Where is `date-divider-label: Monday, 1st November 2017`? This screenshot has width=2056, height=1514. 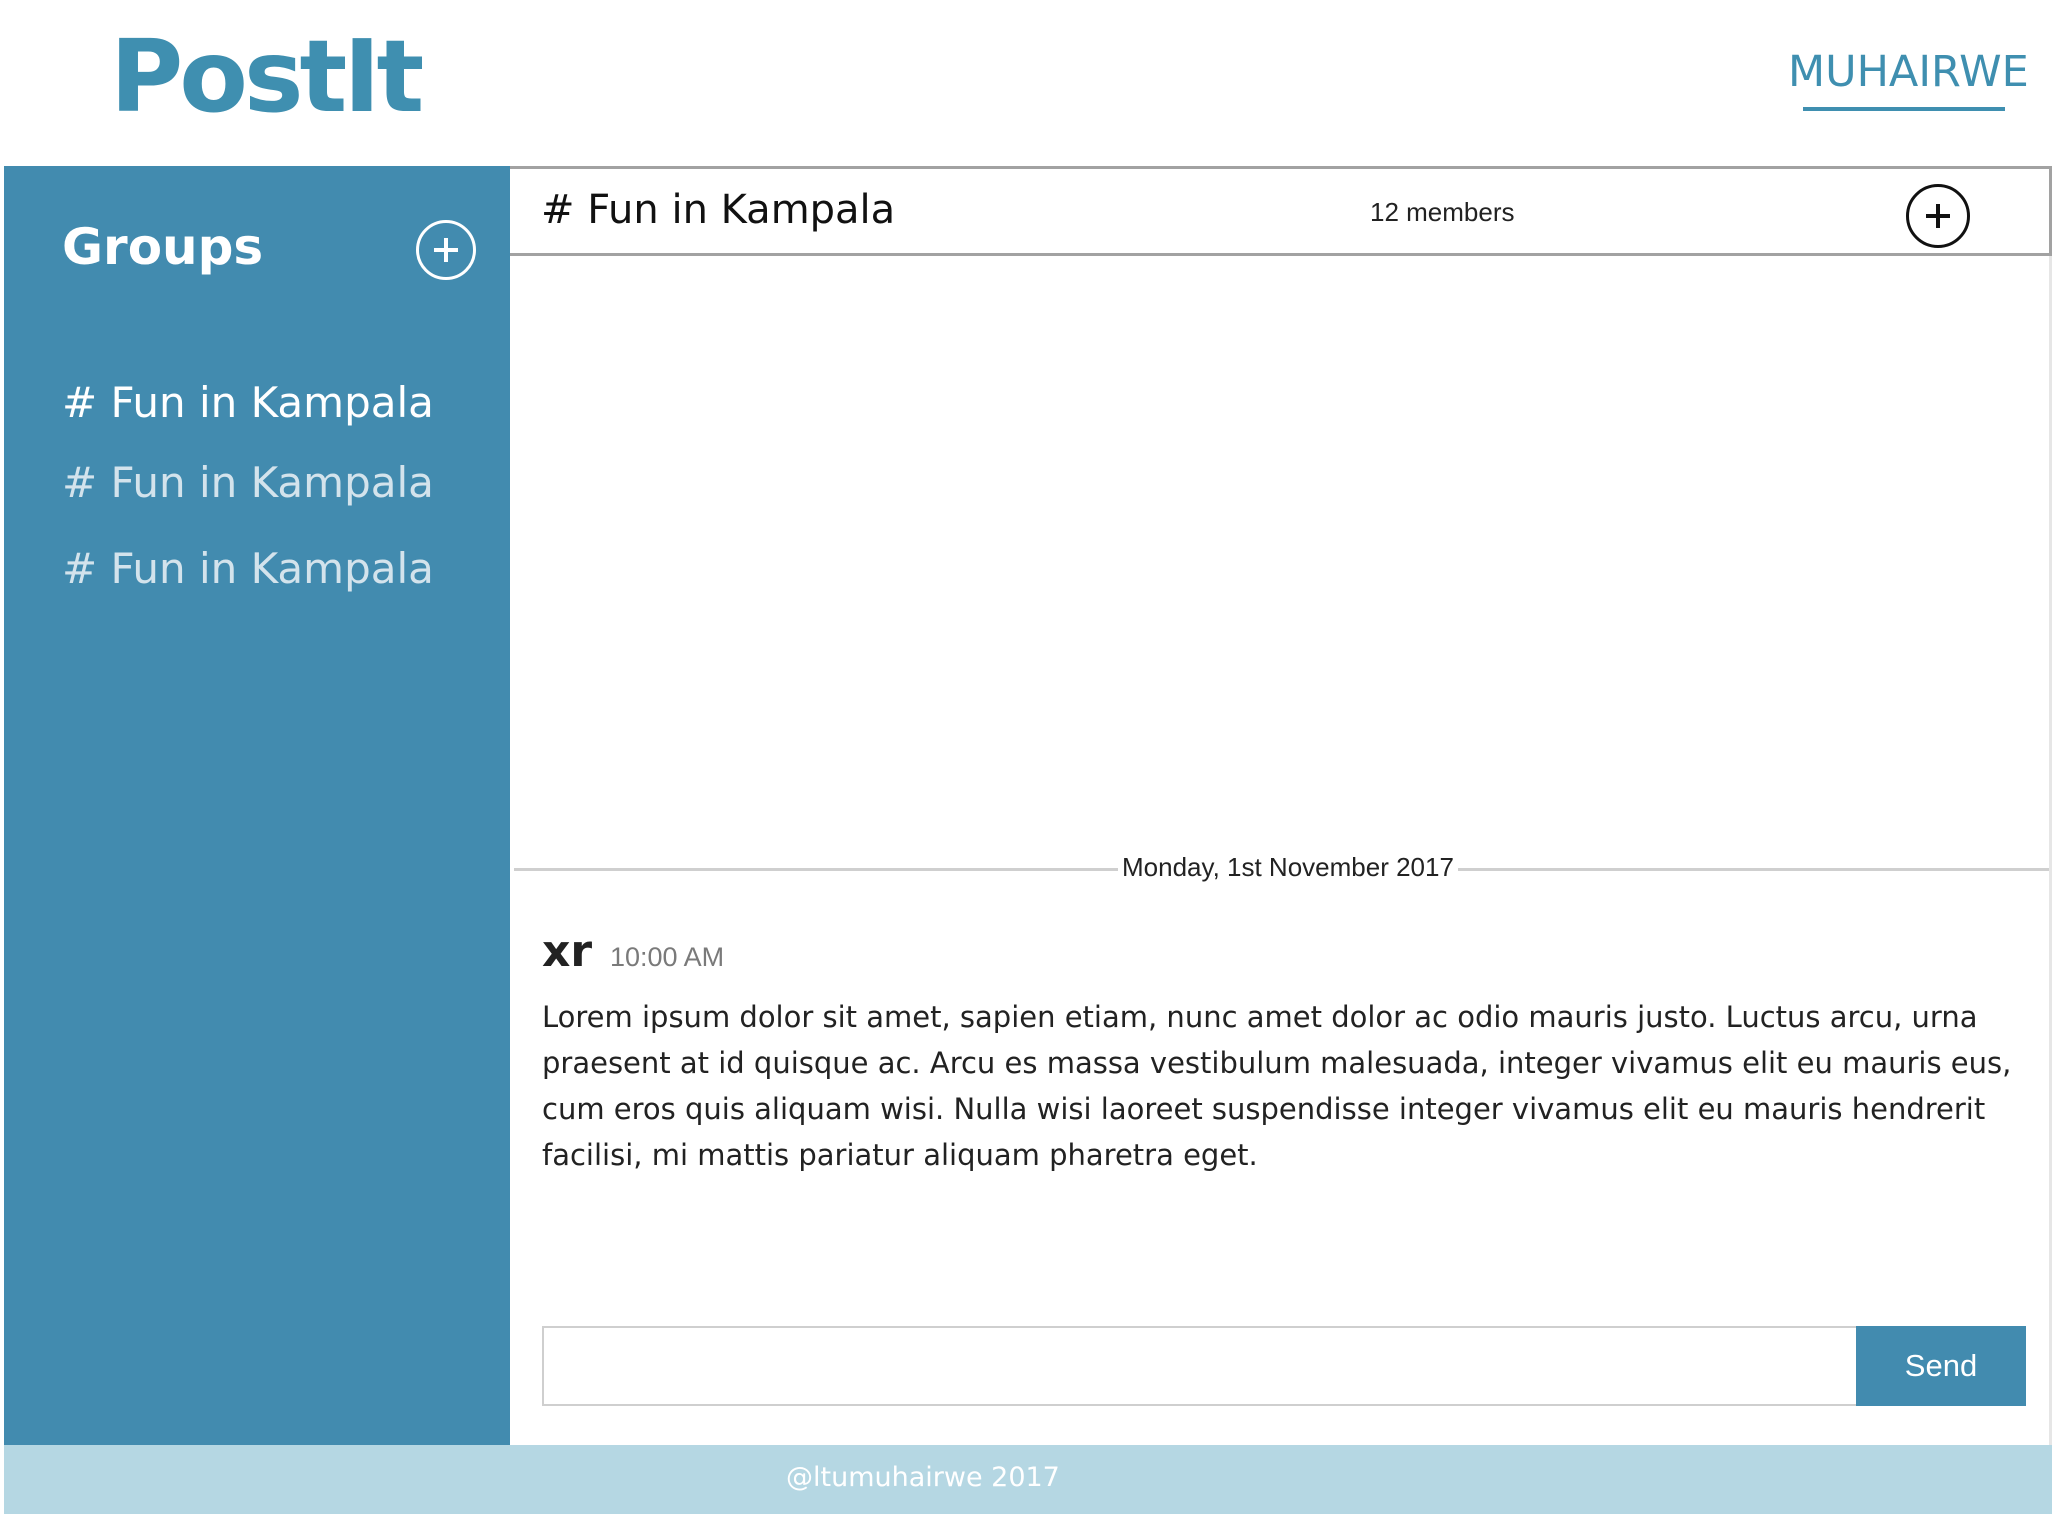 date-divider-label: Monday, 1st November 2017 is located at coordinates (1288, 867).